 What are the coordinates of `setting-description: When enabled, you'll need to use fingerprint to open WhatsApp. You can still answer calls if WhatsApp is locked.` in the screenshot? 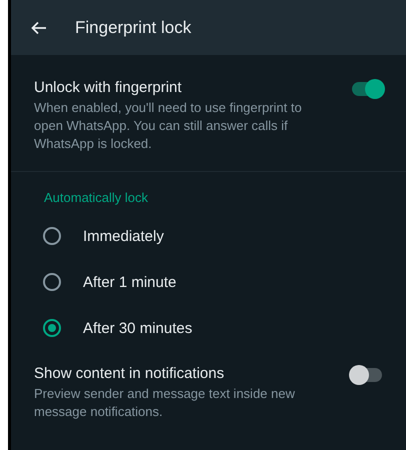 It's located at (168, 126).